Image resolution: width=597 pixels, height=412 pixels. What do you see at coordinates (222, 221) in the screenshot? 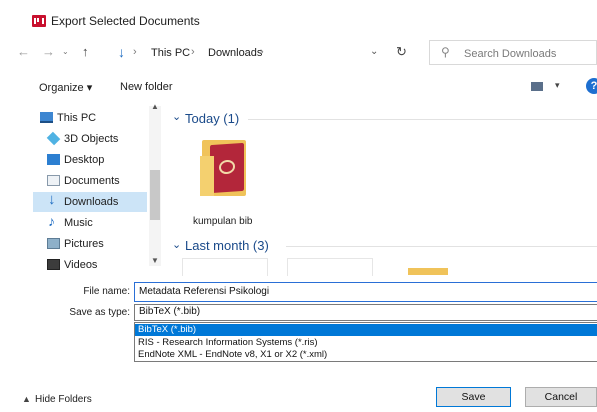
I see `file-item-name: kumpulan bib` at bounding box center [222, 221].